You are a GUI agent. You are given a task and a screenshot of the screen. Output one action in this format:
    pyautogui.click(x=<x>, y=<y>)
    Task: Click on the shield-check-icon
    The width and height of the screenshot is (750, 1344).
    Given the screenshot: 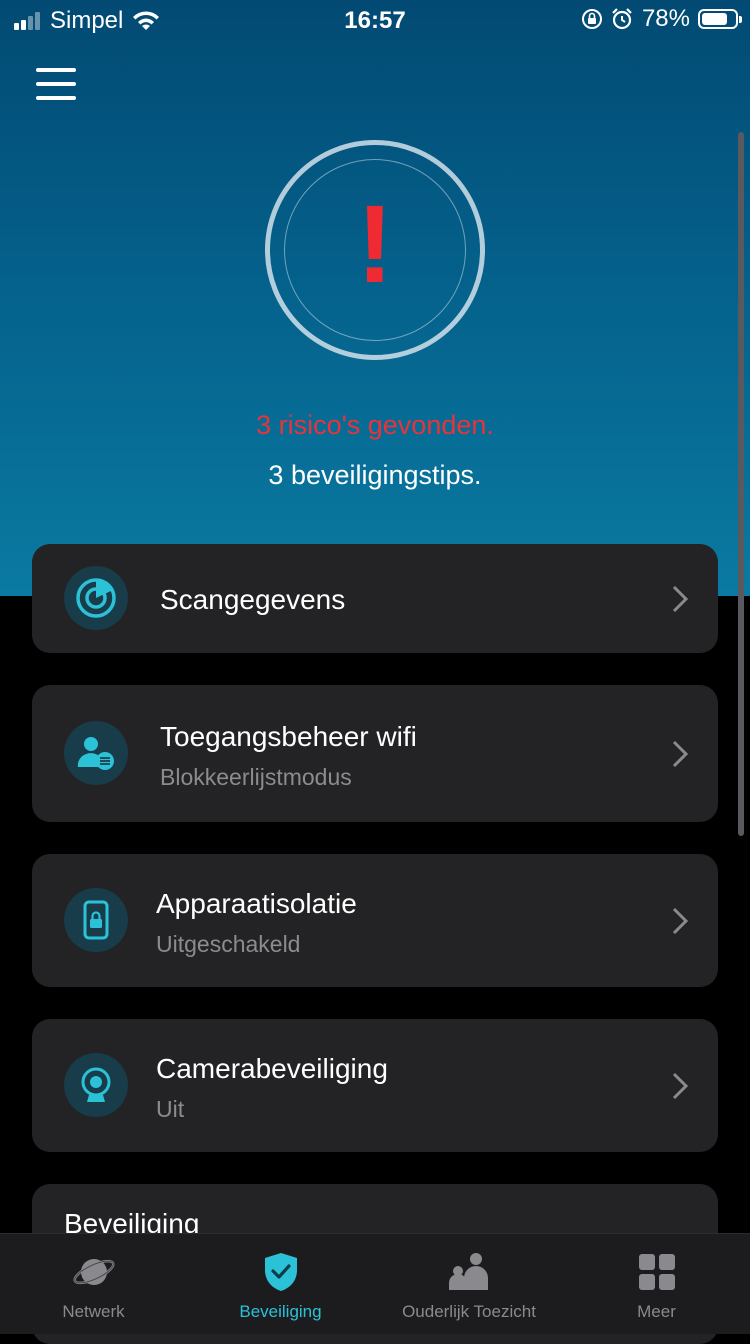 What is the action you would take?
    pyautogui.click(x=280, y=1272)
    